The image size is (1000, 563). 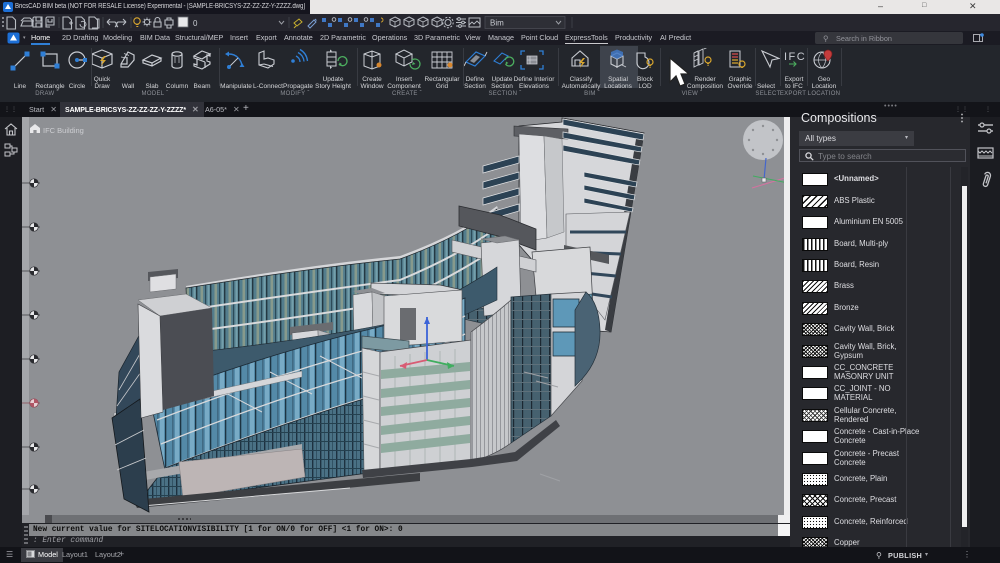 What do you see at coordinates (195, 23) in the screenshot?
I see `svg-text: 0` at bounding box center [195, 23].